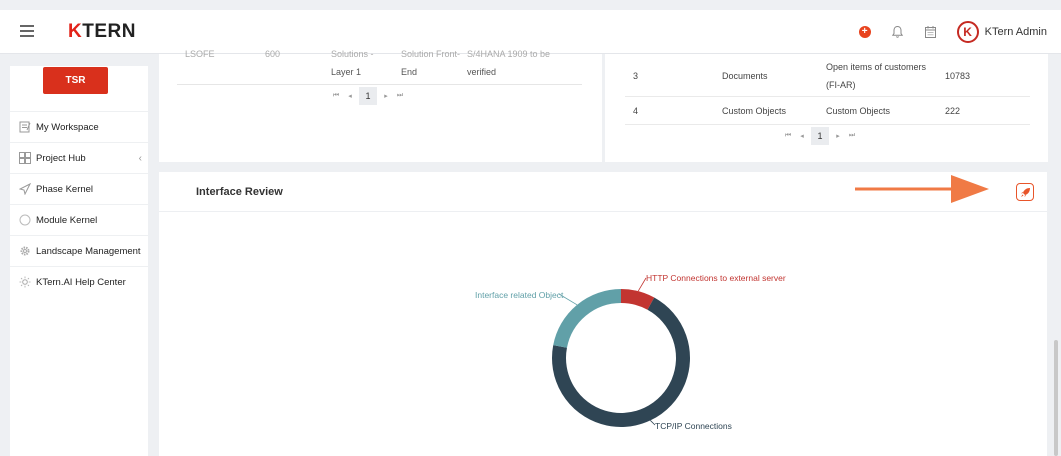 This screenshot has height=456, width=1061. Describe the element at coordinates (239, 192) in the screenshot. I see `card-title: Interface Review` at that location.